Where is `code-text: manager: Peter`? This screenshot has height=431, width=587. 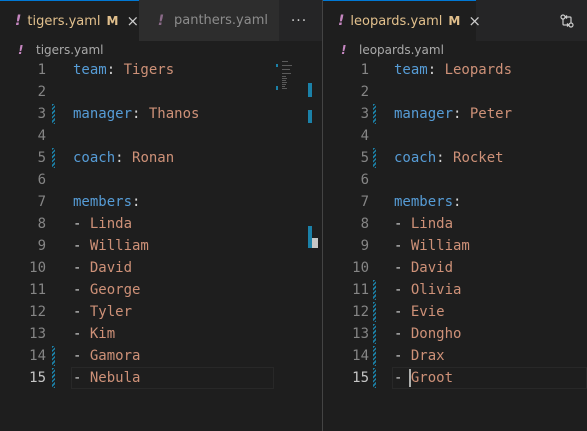 code-text: manager: Peter is located at coordinates (453, 114).